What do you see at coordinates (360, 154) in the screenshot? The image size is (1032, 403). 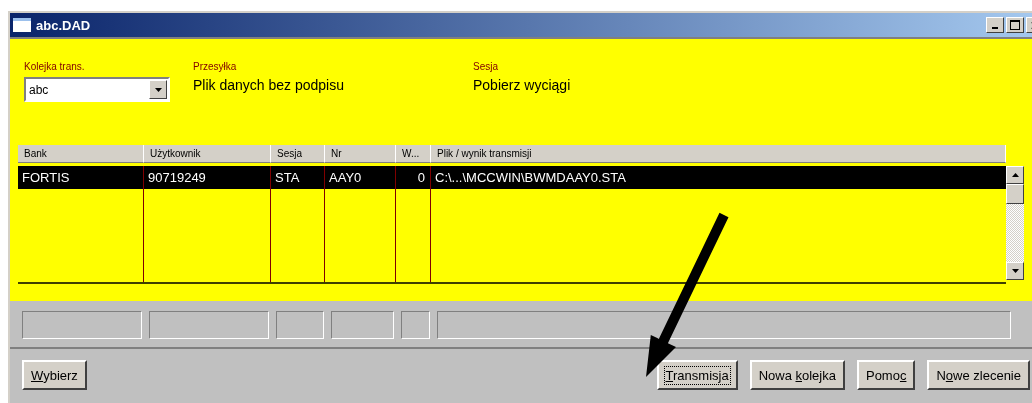 I see `column-header: Nr` at bounding box center [360, 154].